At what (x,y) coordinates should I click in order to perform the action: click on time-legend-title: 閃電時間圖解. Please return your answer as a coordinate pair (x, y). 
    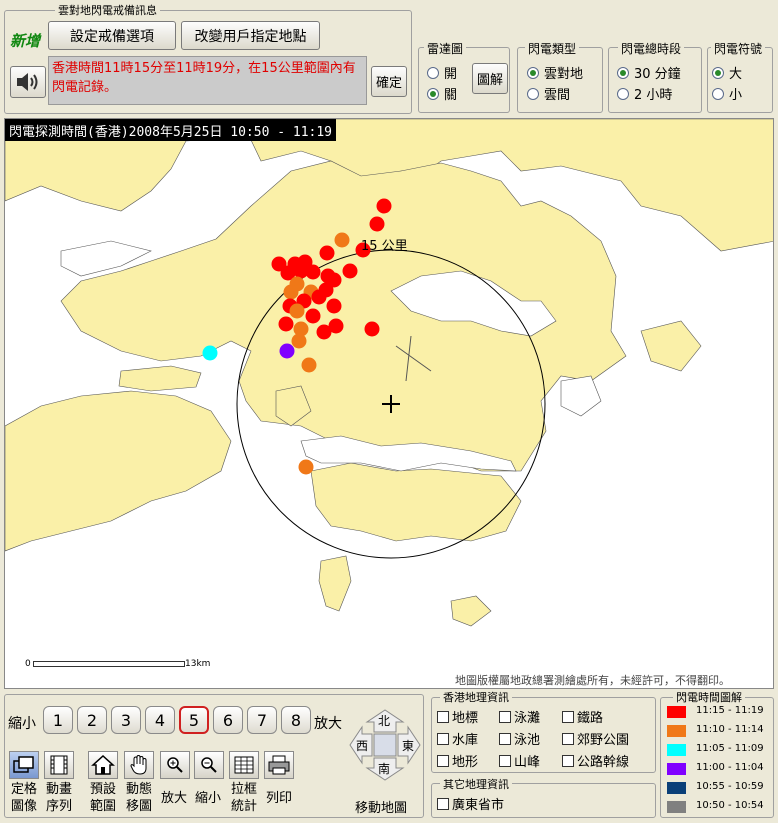
    Looking at the image, I should click on (709, 697).